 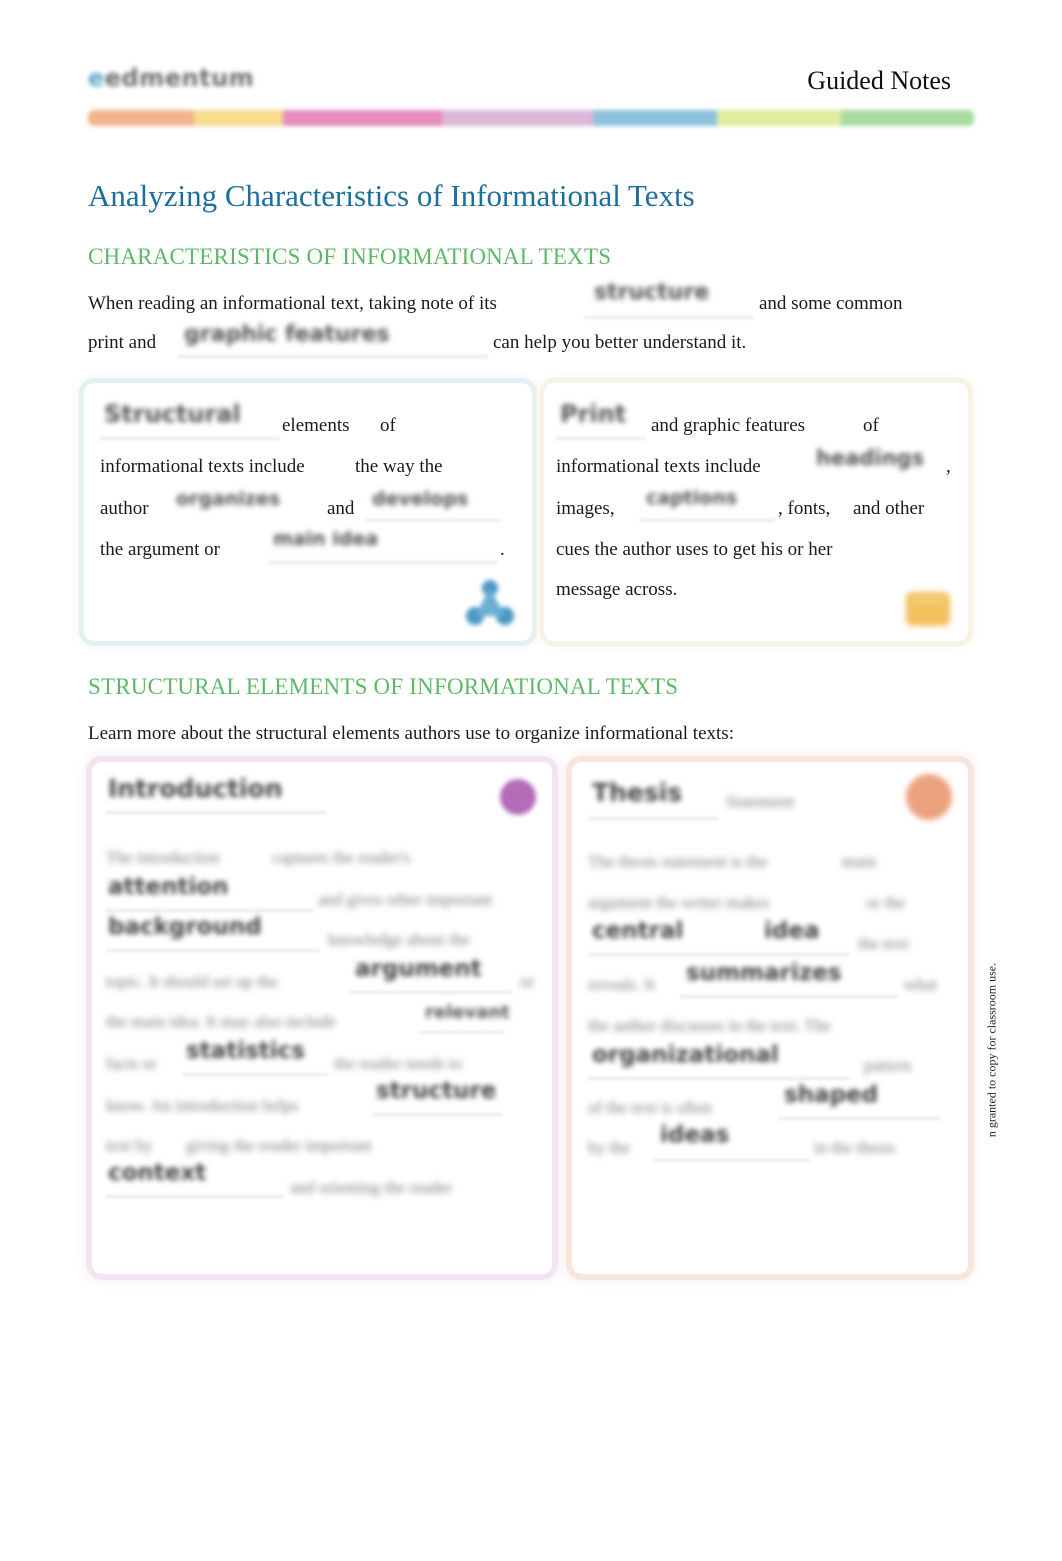 I want to click on card-text: message across., so click(x=617, y=589).